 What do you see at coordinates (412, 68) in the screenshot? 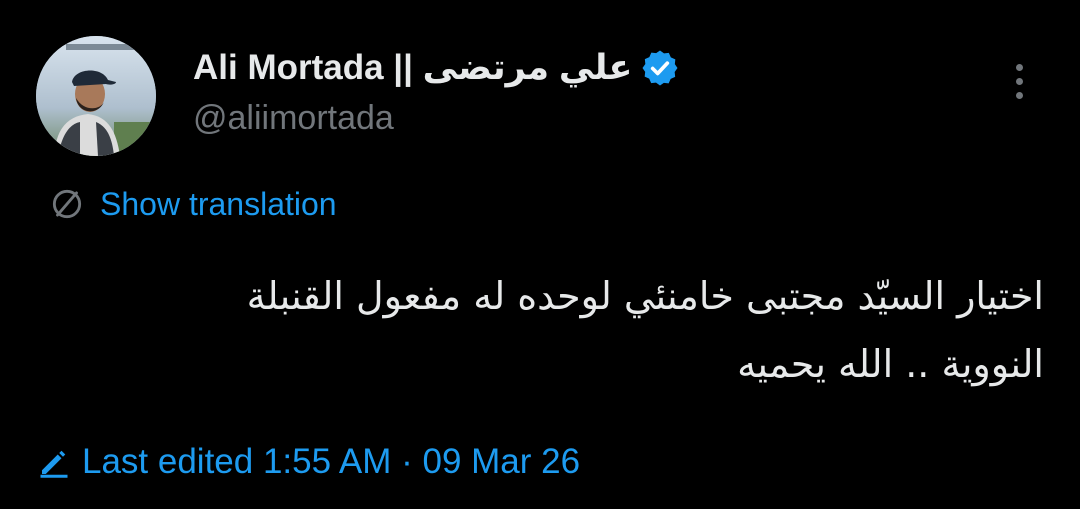
I see `author-display-name: Ali Mortada || علي مرتضى` at bounding box center [412, 68].